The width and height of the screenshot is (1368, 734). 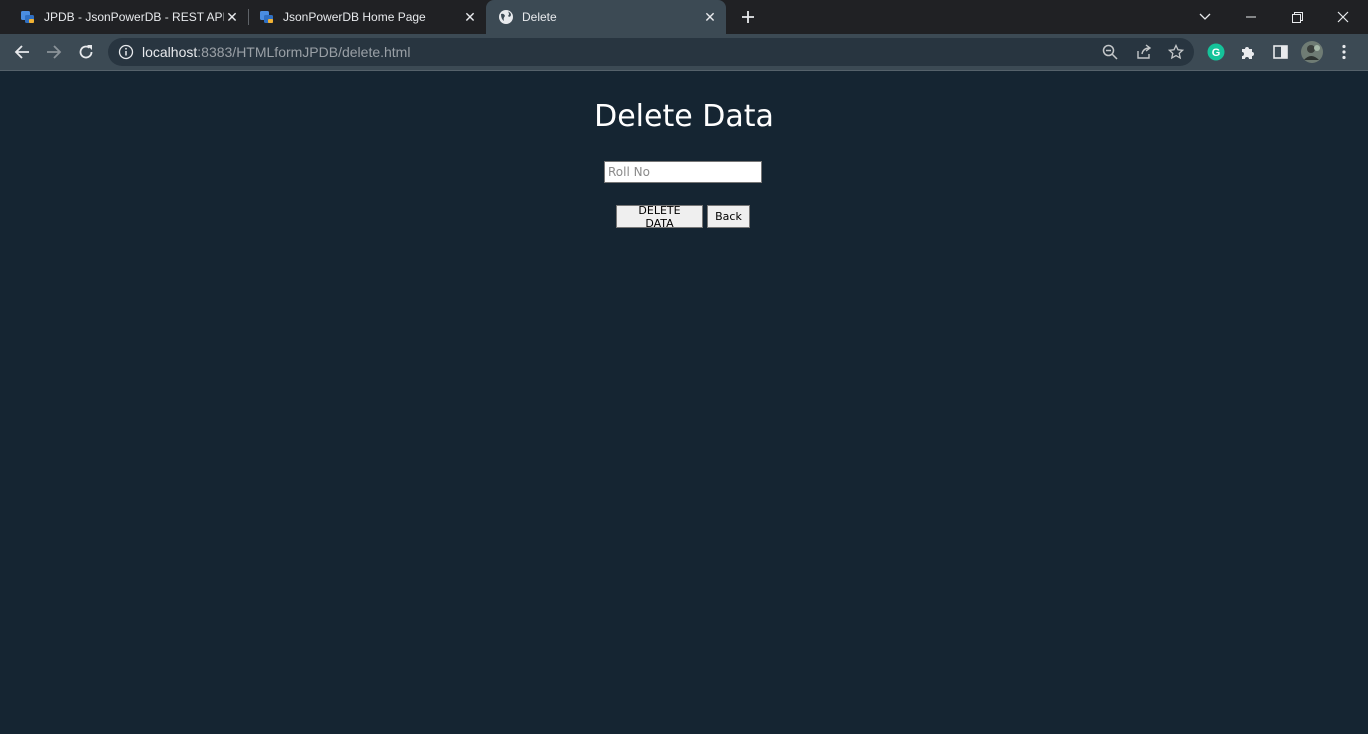 I want to click on site-info-icon, so click(x=126, y=52).